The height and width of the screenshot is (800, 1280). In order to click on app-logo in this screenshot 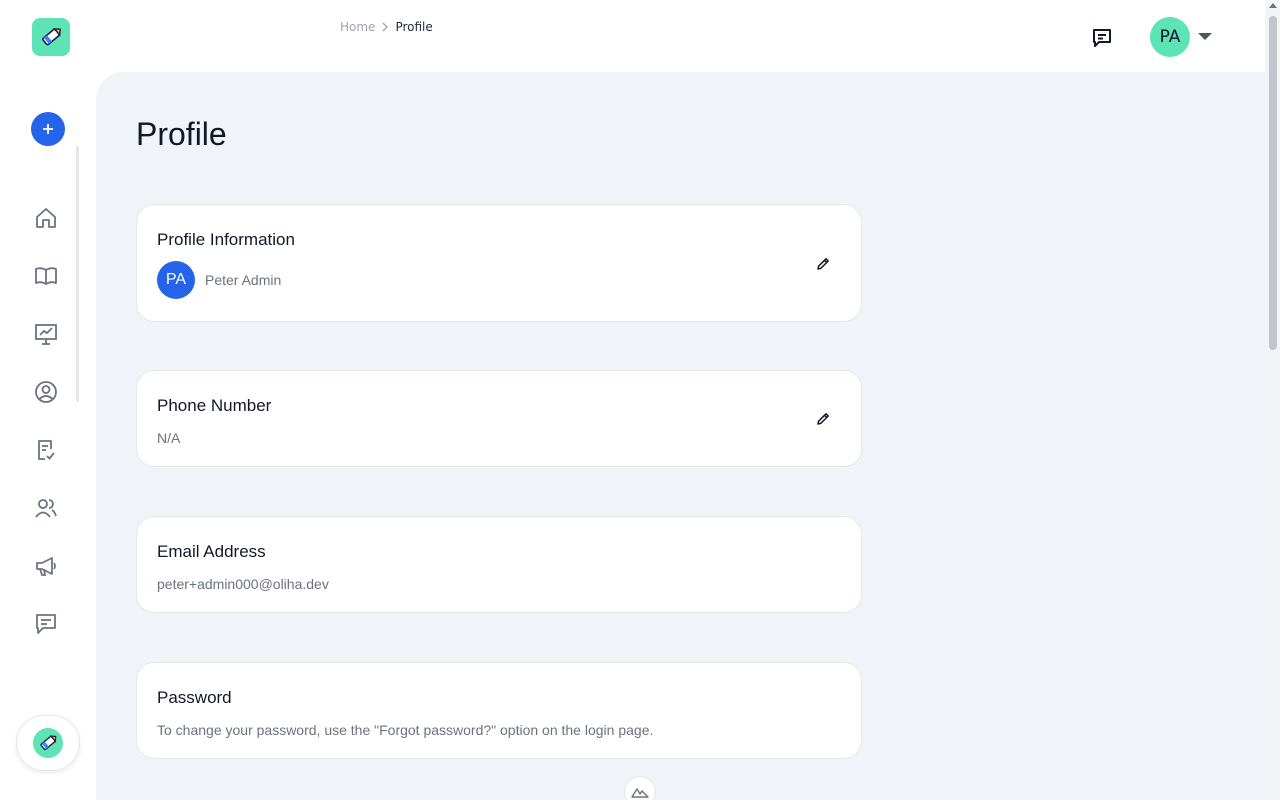, I will do `click(51, 37)`.